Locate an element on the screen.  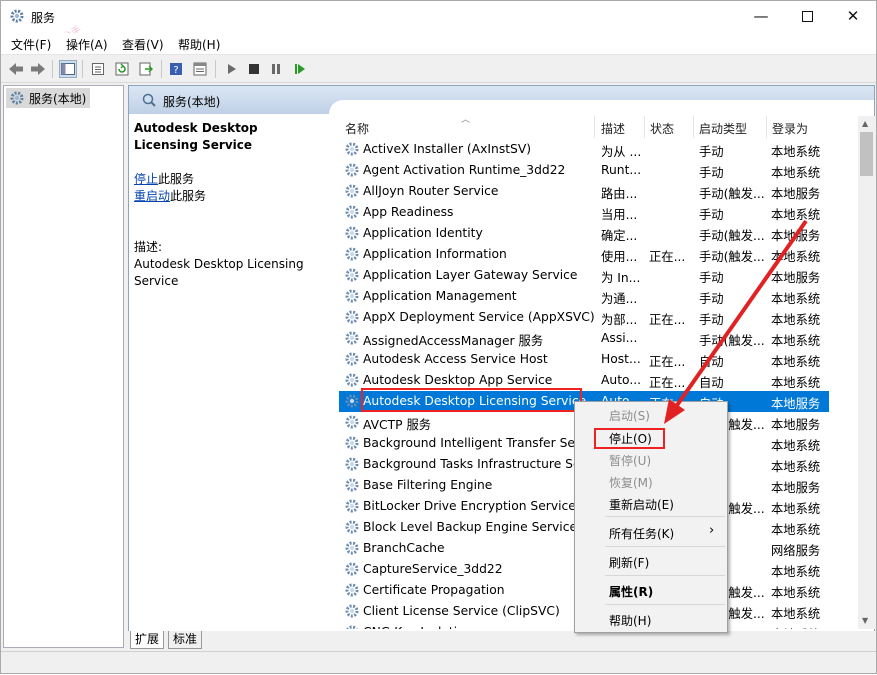
help-button: ? is located at coordinates (176, 69).